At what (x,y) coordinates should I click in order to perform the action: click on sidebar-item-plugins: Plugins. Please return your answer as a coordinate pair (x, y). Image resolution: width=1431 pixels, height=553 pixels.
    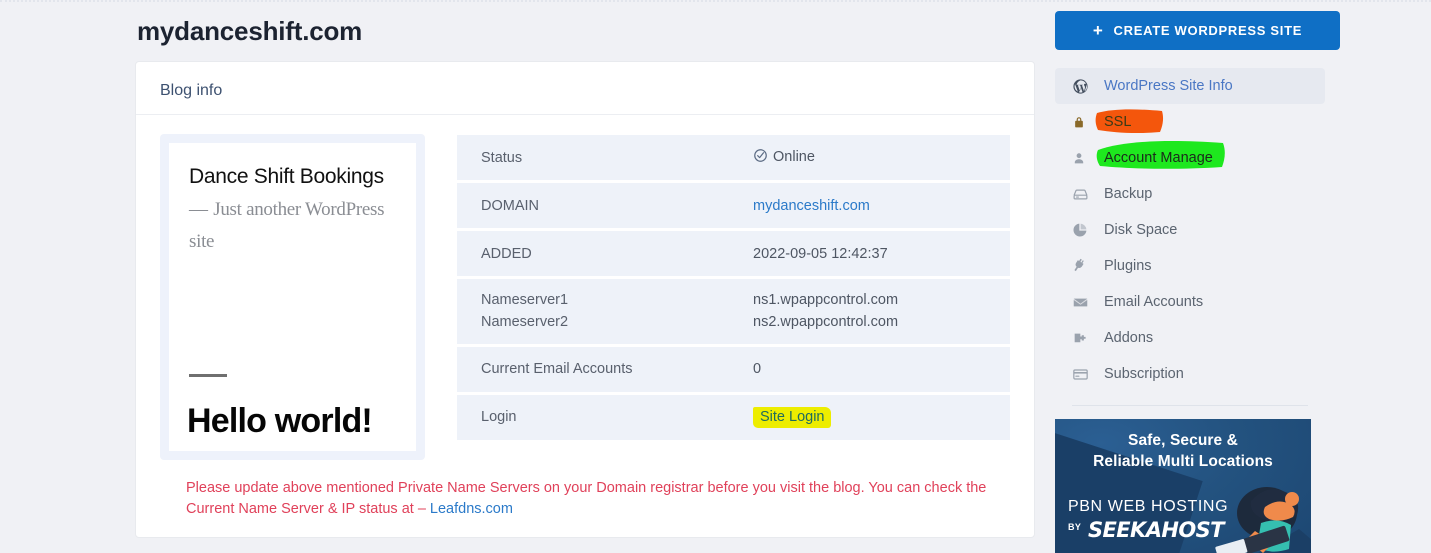
    Looking at the image, I should click on (1190, 266).